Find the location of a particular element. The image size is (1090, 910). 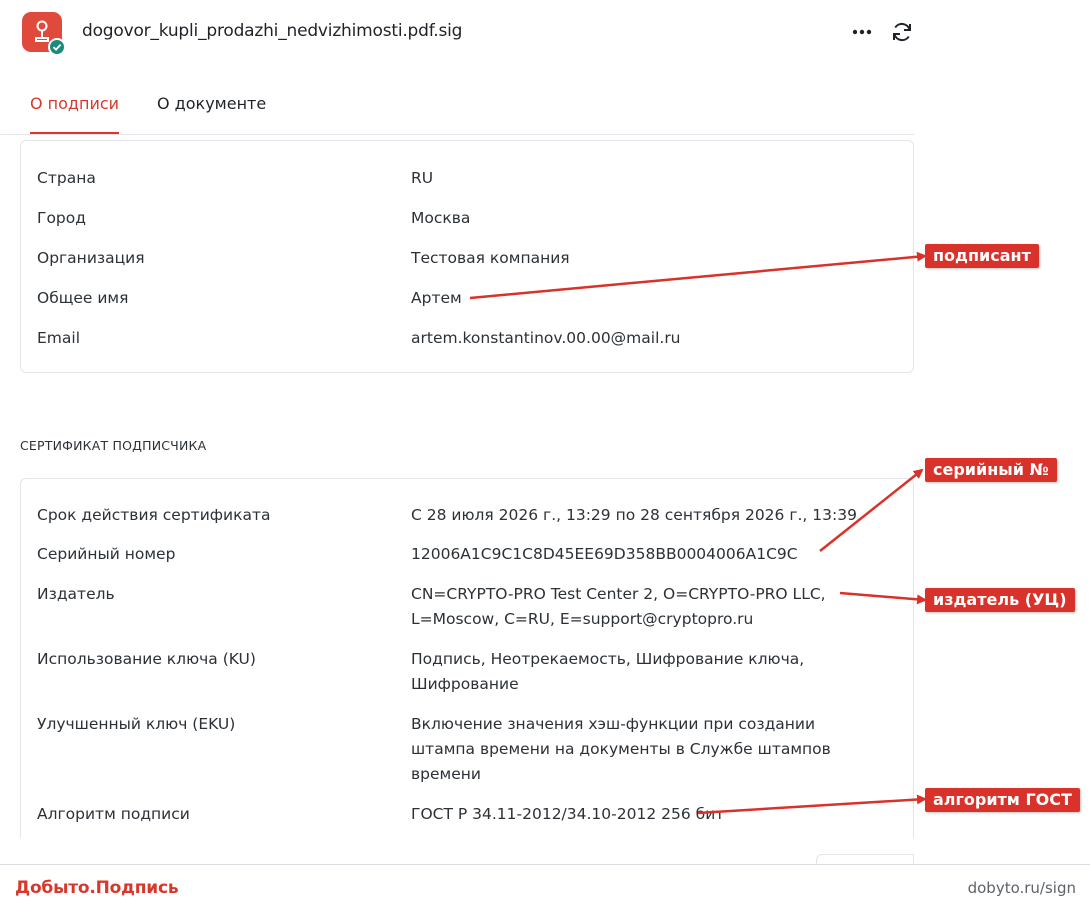

annotation-issuer: издатель (УЦ) is located at coordinates (1000, 600).